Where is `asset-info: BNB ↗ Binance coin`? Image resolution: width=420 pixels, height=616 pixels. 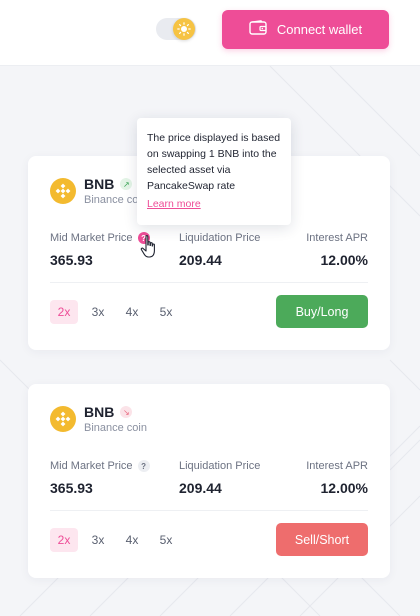
asset-info: BNB ↗ Binance coin is located at coordinates (98, 191).